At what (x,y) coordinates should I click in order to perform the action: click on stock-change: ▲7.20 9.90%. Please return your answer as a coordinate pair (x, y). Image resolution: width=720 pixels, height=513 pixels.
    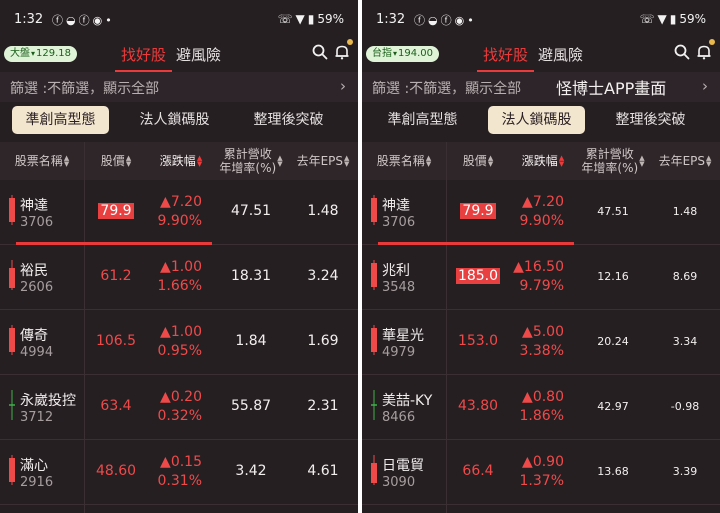
    Looking at the image, I should click on (175, 212).